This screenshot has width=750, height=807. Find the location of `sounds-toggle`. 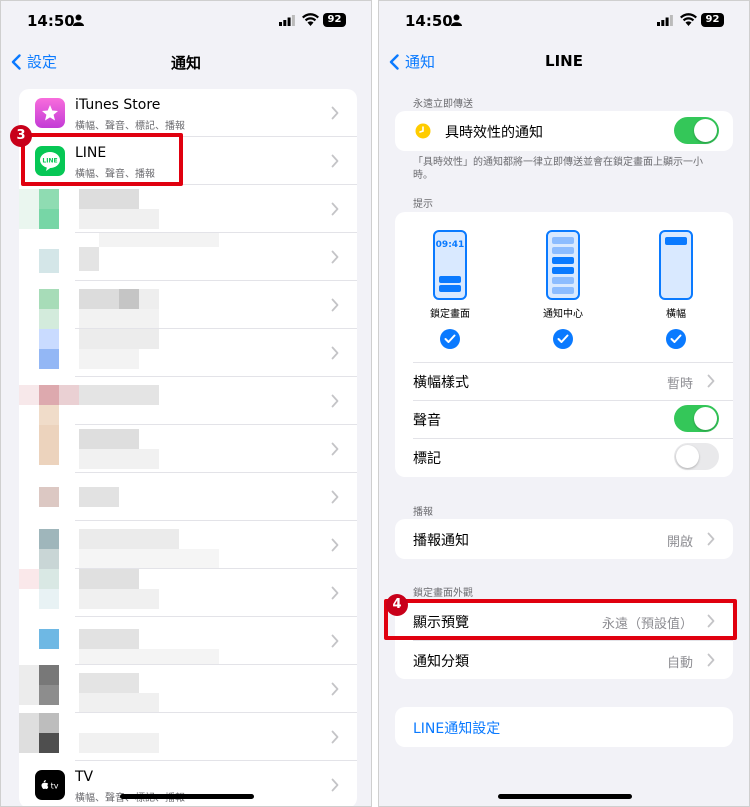

sounds-toggle is located at coordinates (696, 418).